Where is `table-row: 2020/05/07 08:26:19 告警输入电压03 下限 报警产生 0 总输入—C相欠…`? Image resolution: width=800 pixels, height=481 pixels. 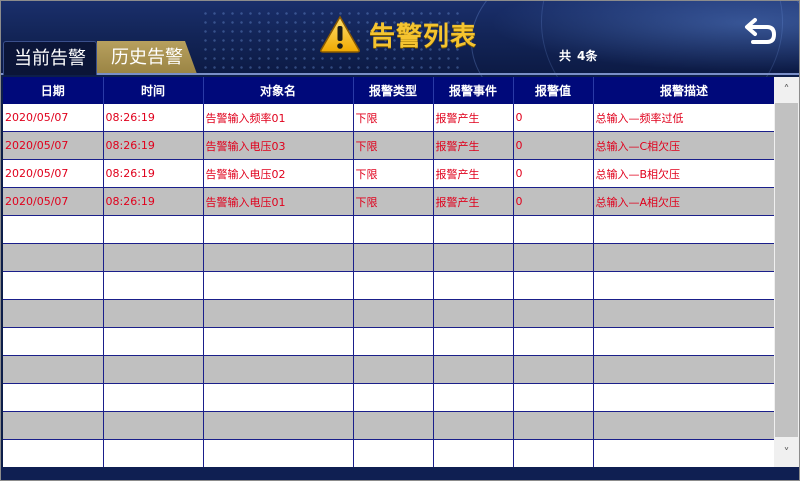
table-row: 2020/05/07 08:26:19 告警输入电压03 下限 报警产生 0 总输入—C相欠… is located at coordinates (388, 145).